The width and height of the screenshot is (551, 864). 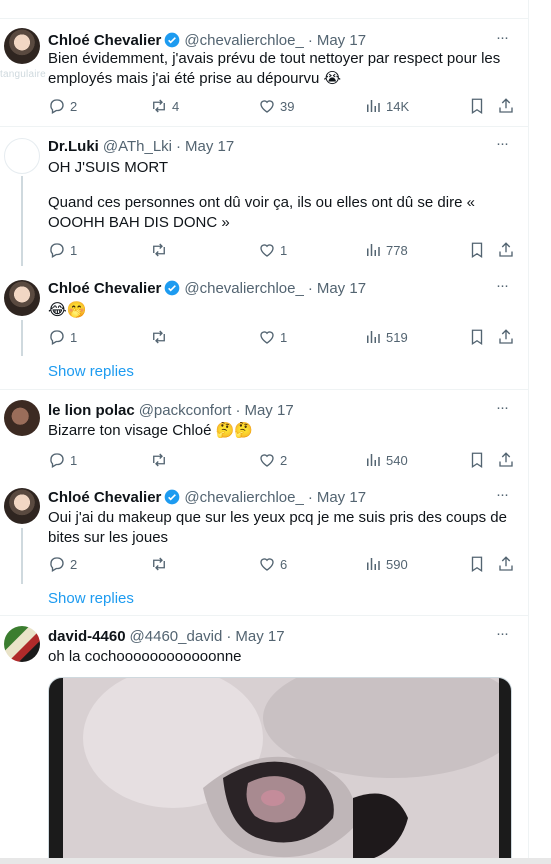 What do you see at coordinates (108, 167) in the screenshot?
I see `tweet-text: OH J'SUIS MORT` at bounding box center [108, 167].